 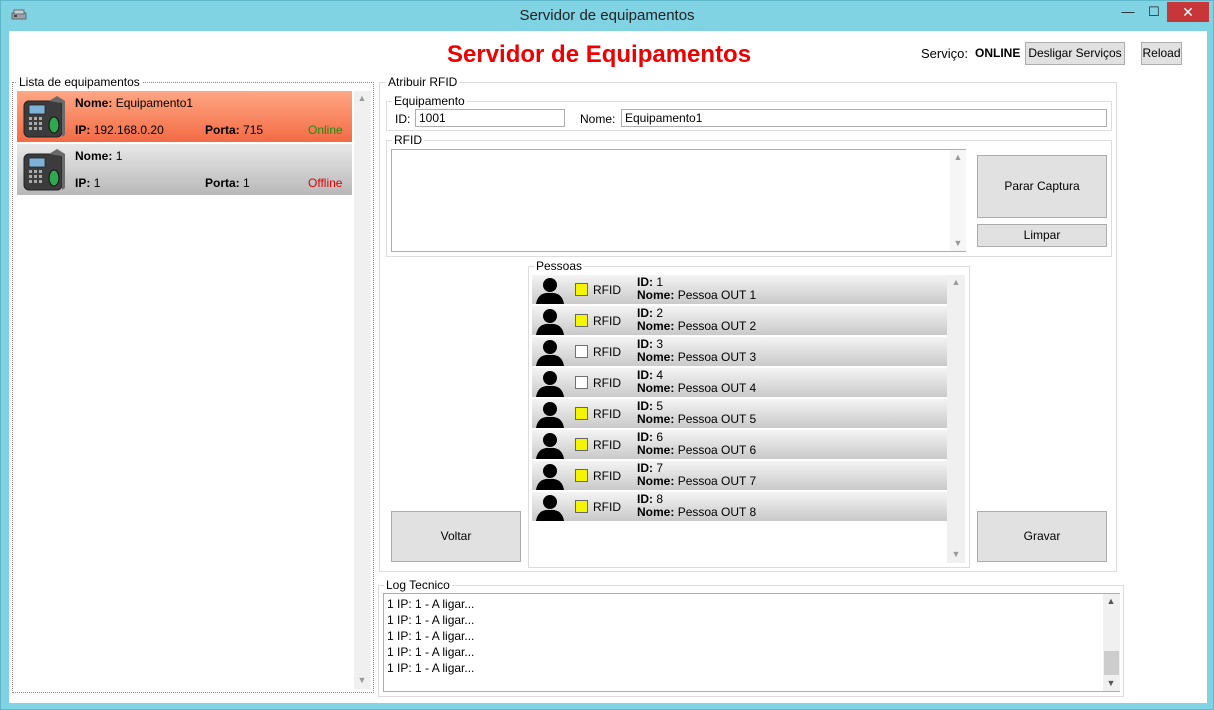 What do you see at coordinates (559, 266) in the screenshot?
I see `pessoas-legend: Pessoas` at bounding box center [559, 266].